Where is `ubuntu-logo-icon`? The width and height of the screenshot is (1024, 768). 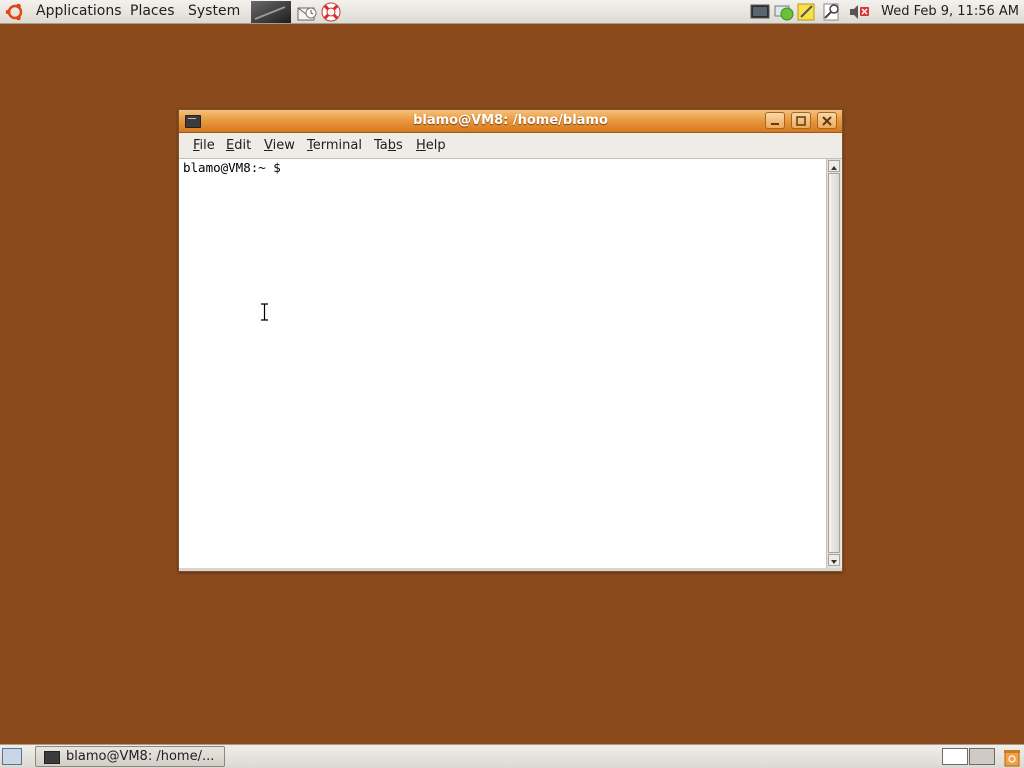
ubuntu-logo-icon is located at coordinates (15, 12).